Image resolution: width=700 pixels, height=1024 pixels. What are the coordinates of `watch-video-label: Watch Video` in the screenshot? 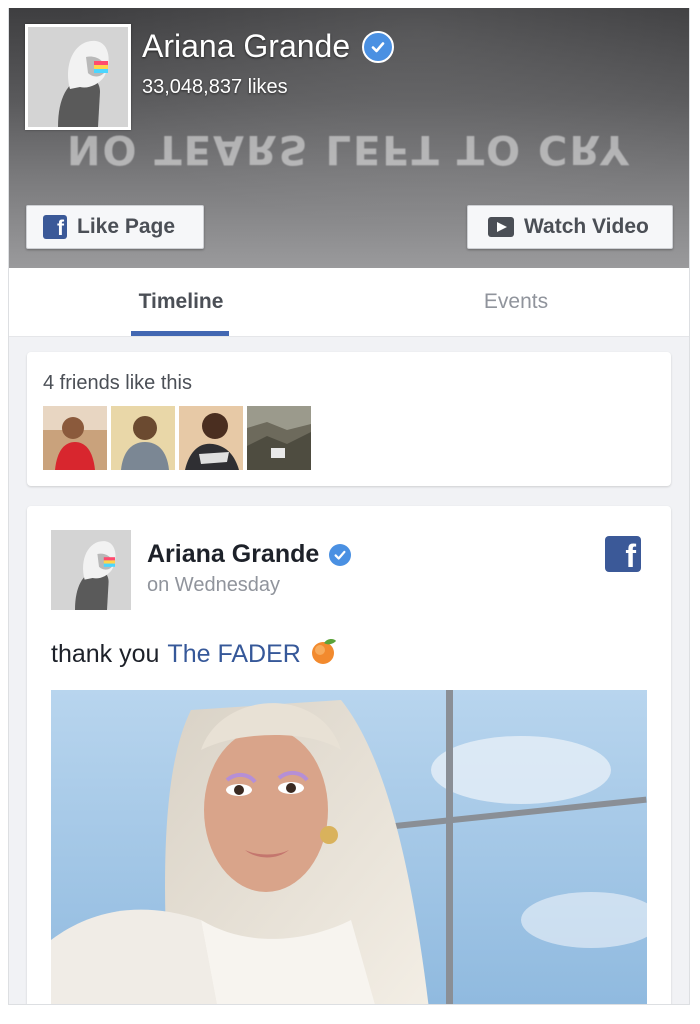 It's located at (586, 226).